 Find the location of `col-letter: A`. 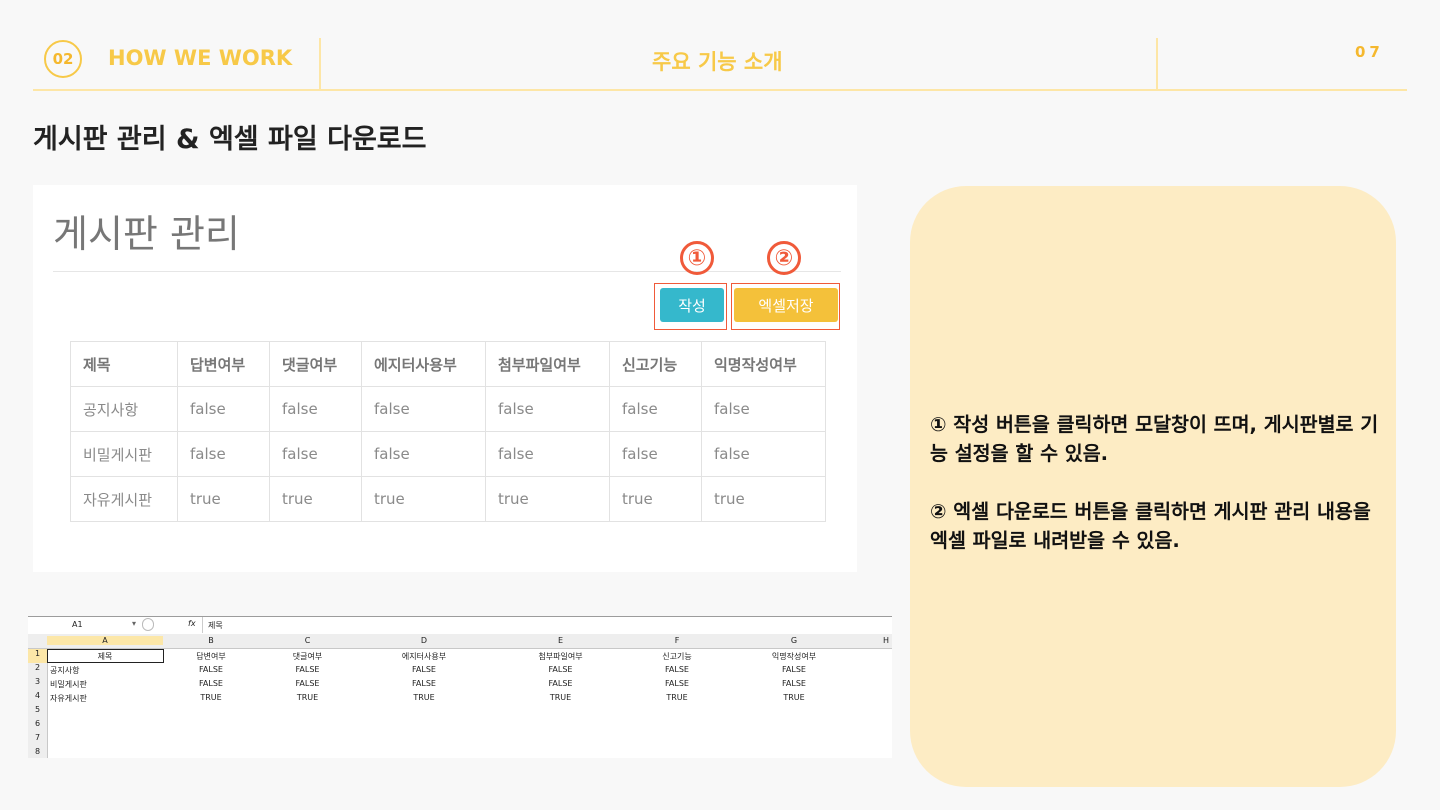

col-letter: A is located at coordinates (105, 640).